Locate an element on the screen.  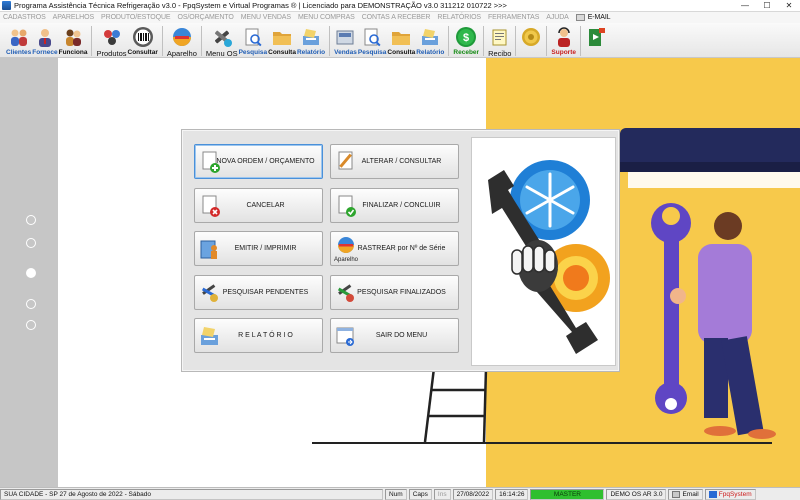
consulta-v-button: Consulta is located at coordinates (401, 40).